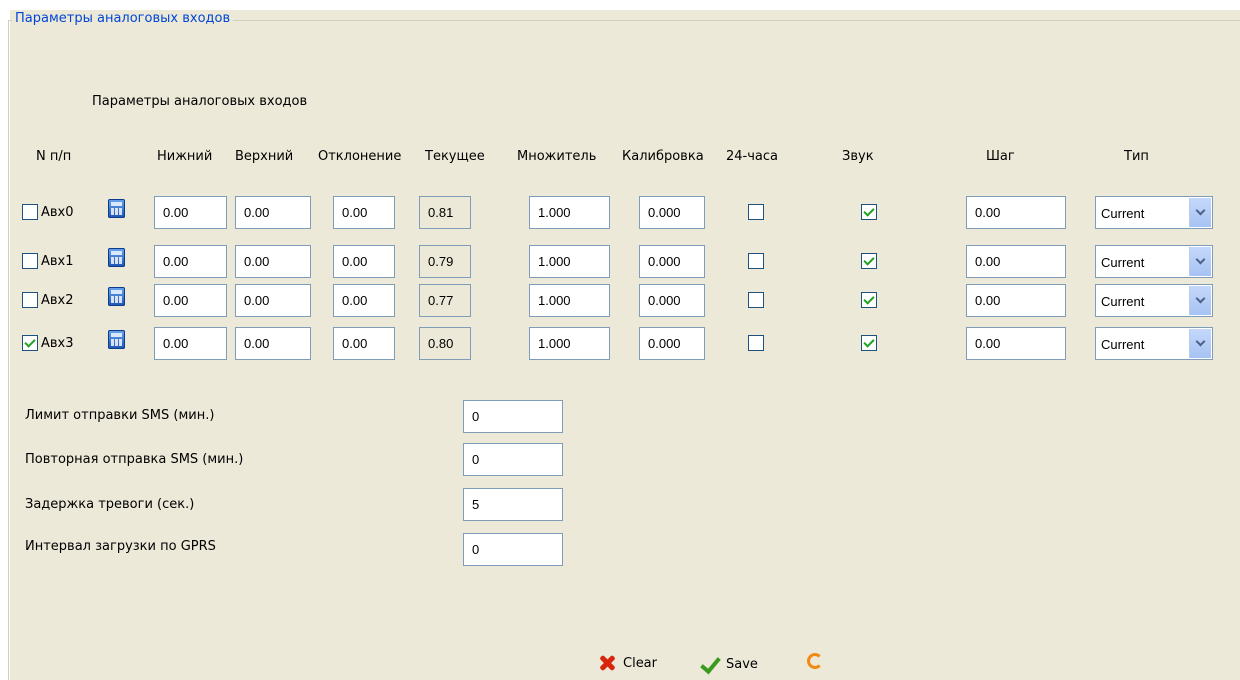 This screenshot has width=1240, height=680. I want to click on row-name: Авх0, so click(57, 212).